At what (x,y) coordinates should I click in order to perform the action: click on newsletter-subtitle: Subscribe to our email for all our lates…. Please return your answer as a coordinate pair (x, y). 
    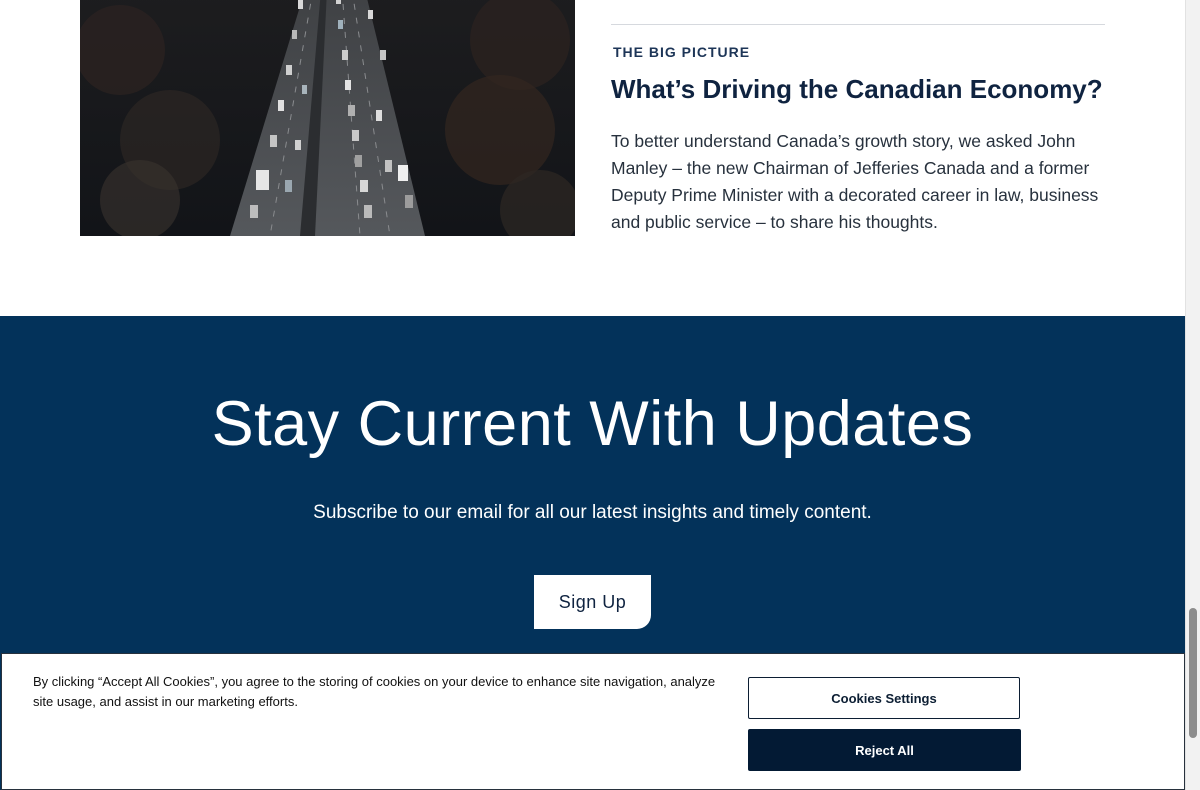
    Looking at the image, I should click on (592, 512).